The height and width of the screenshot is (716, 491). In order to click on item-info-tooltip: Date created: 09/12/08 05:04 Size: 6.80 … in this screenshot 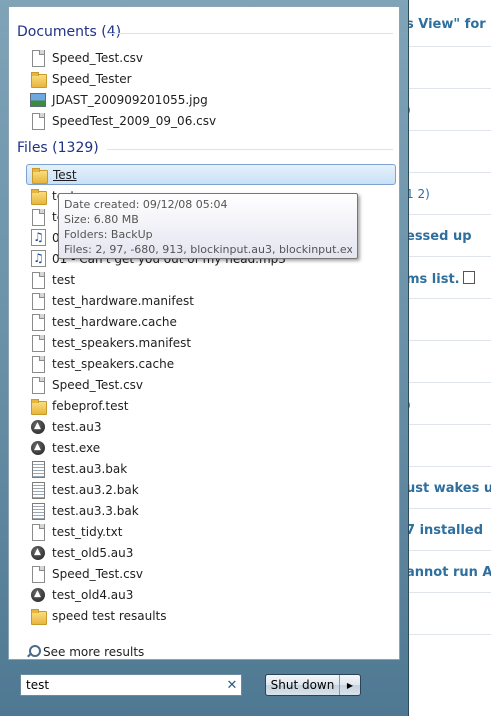, I will do `click(208, 226)`.